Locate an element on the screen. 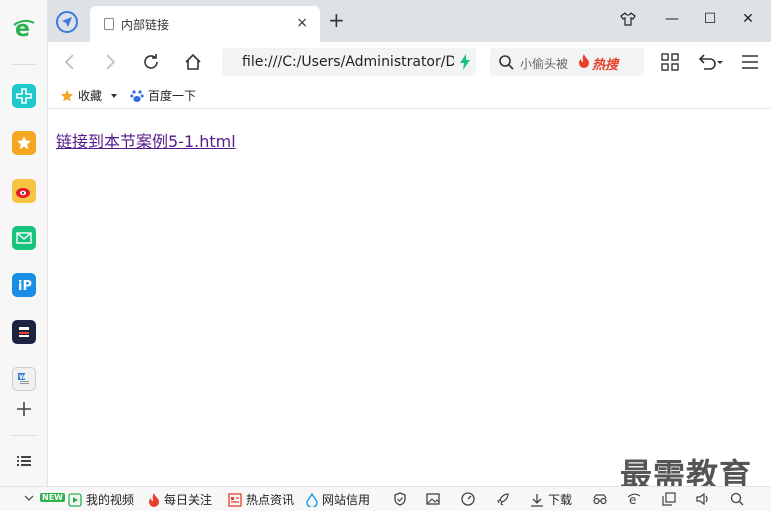  maximize-button: ☐ is located at coordinates (710, 19).